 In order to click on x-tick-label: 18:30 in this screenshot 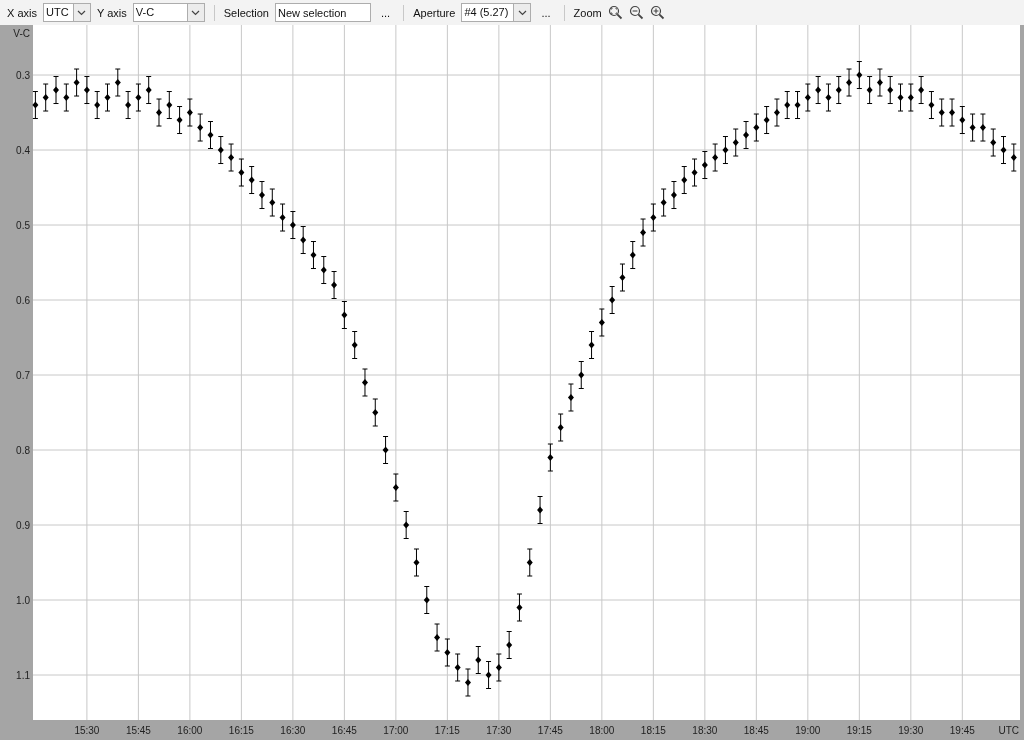, I will do `click(705, 730)`.